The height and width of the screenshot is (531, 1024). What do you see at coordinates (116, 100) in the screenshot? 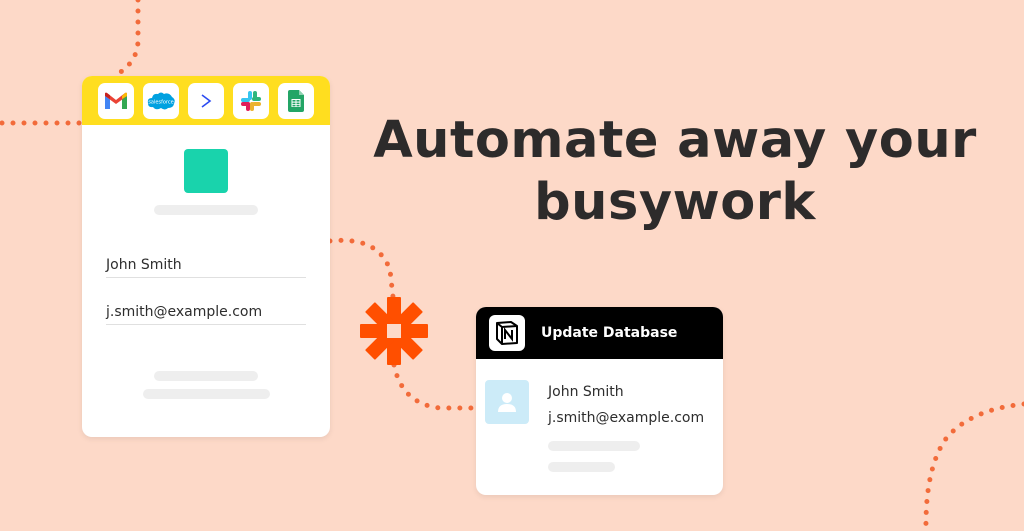
I see `gmail-icon` at bounding box center [116, 100].